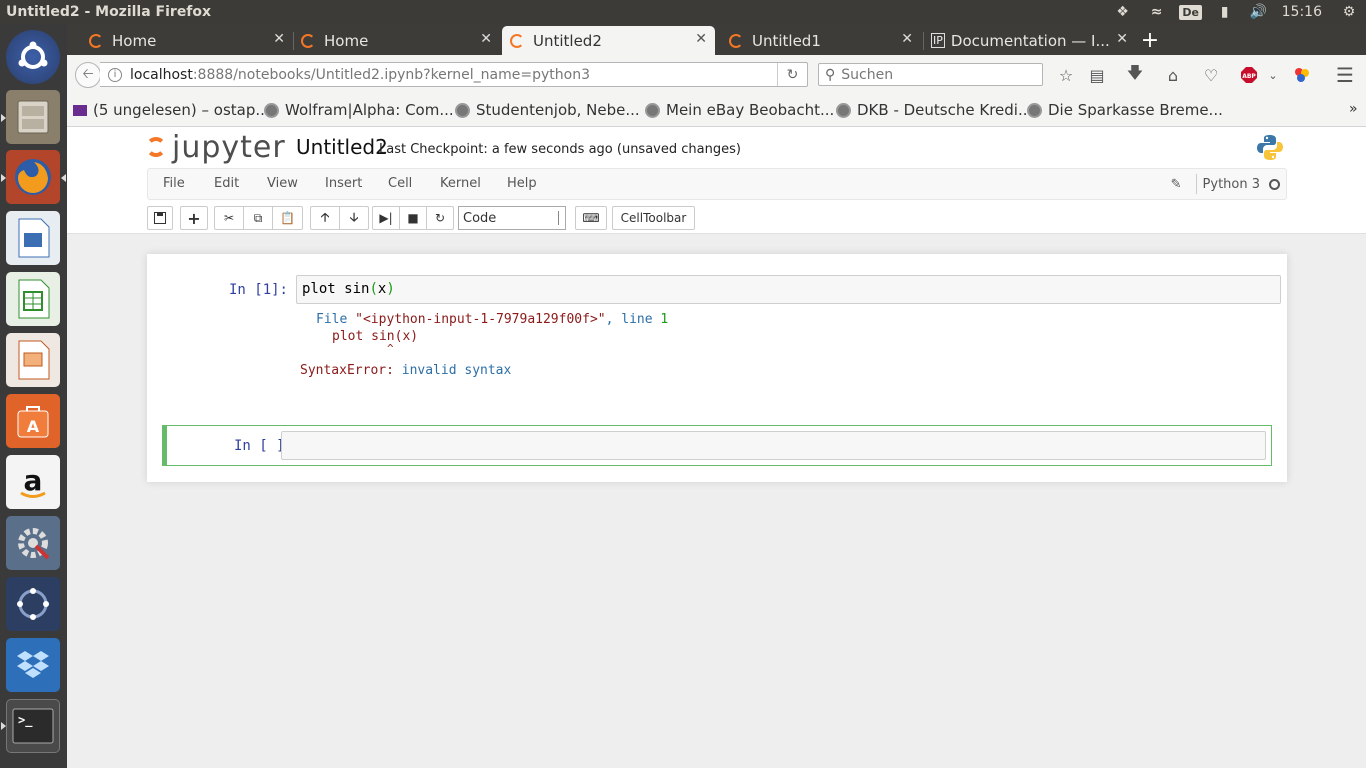 This screenshot has width=1366, height=768. I want to click on menu-file: File, so click(174, 183).